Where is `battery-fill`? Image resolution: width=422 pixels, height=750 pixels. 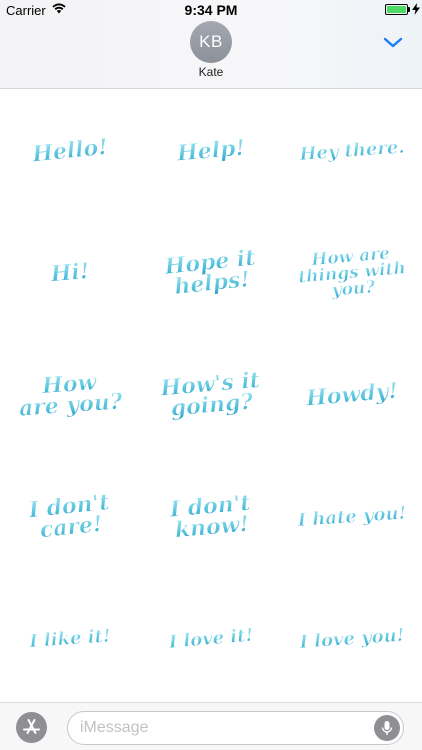 battery-fill is located at coordinates (396, 9).